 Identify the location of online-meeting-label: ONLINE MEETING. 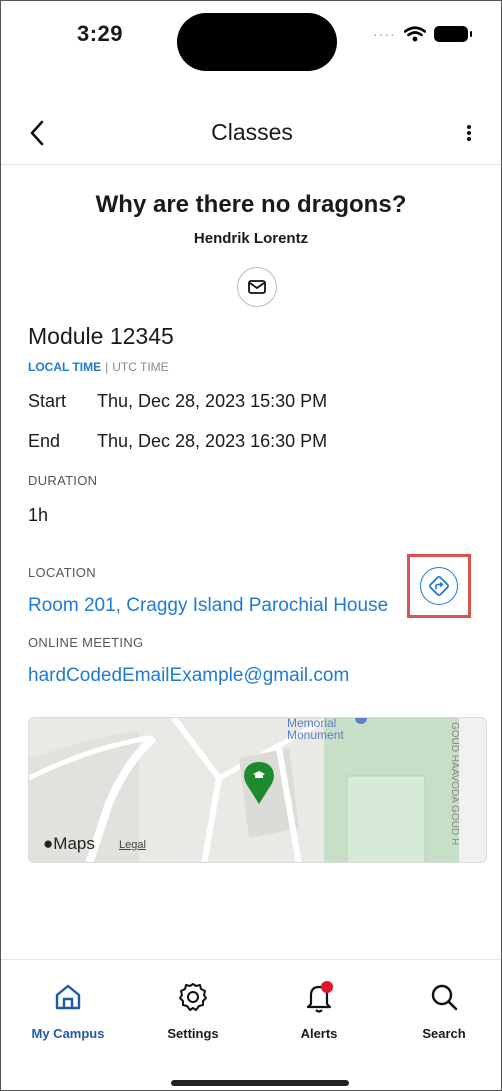
(86, 642).